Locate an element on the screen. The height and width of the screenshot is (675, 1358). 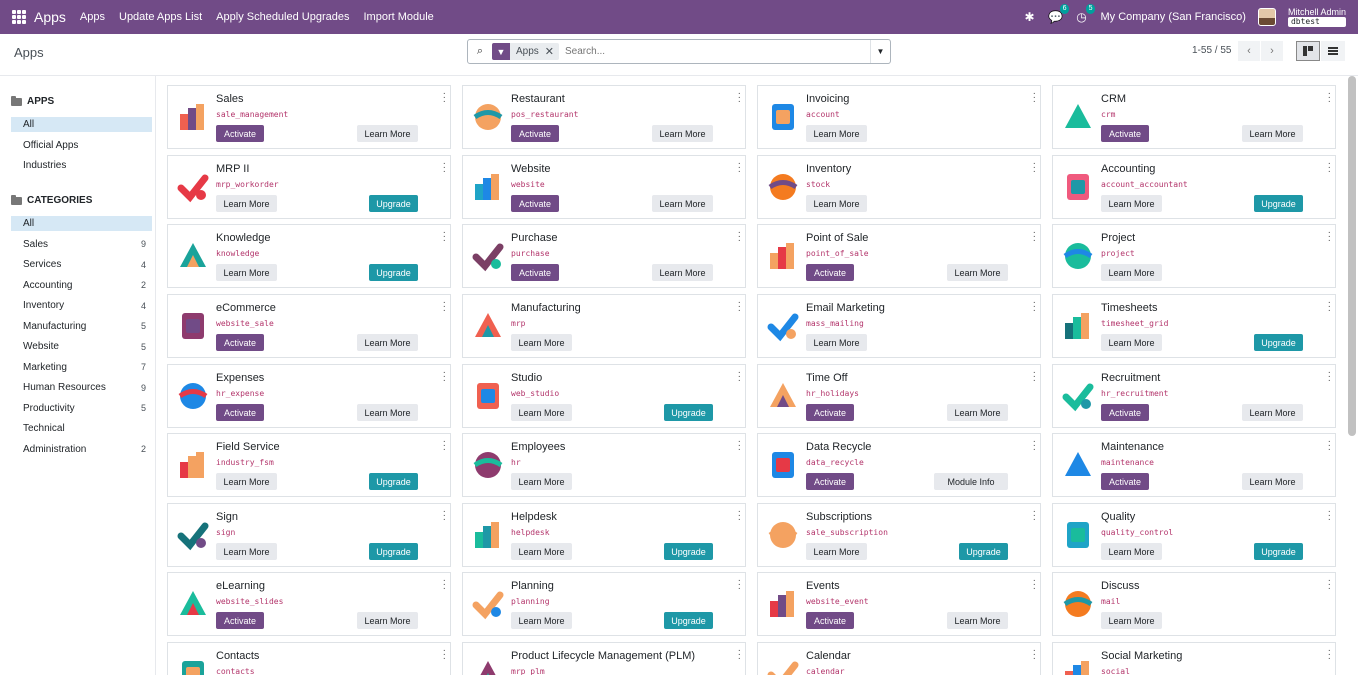
app-card: CRM crm · · · Activate Learn More is located at coordinates (1194, 117).